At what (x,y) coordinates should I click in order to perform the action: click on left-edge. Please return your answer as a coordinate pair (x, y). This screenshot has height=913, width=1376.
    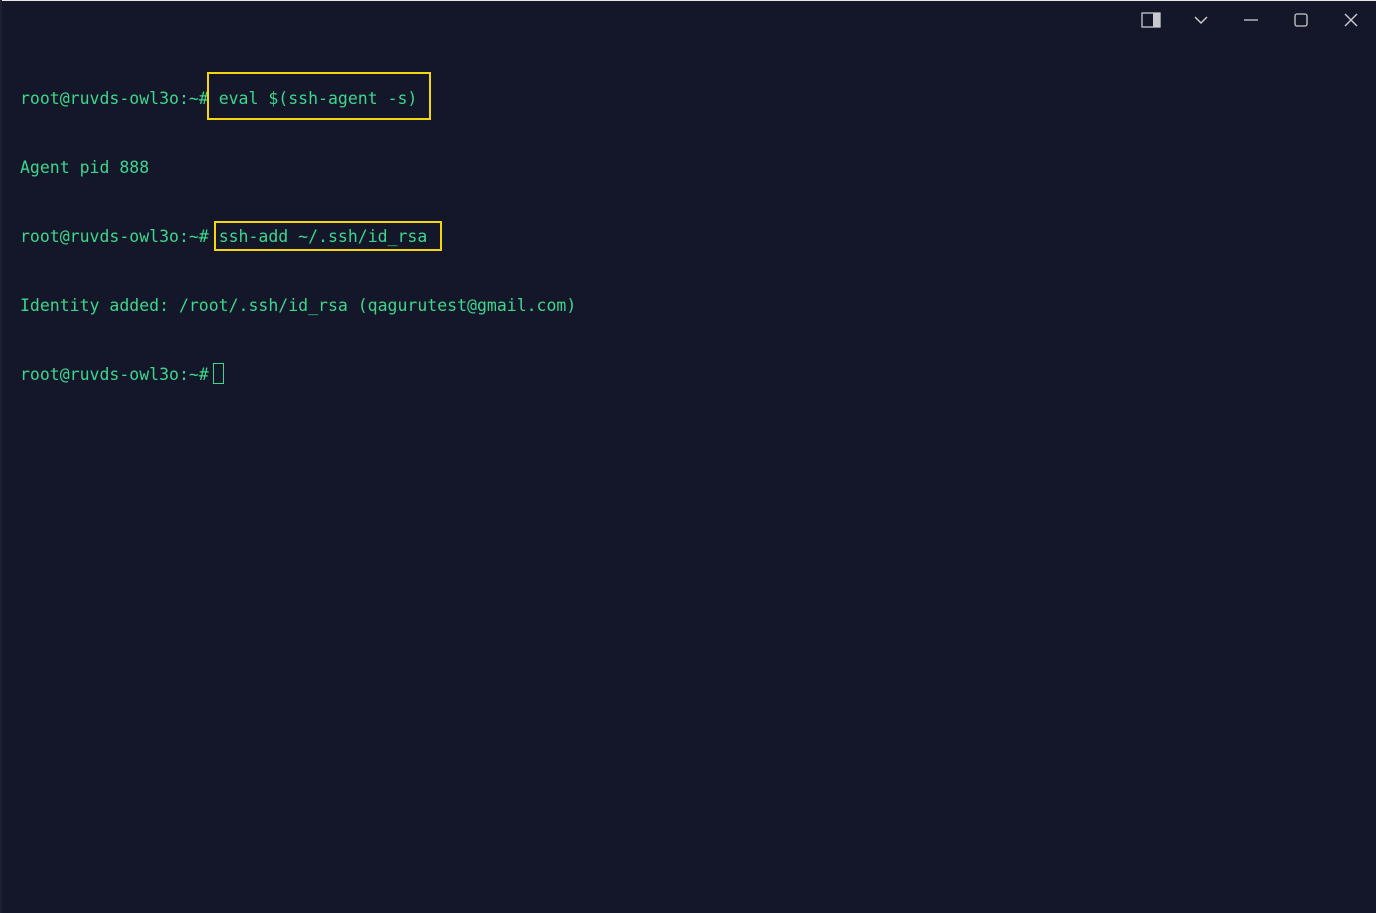
    Looking at the image, I should click on (1, 456).